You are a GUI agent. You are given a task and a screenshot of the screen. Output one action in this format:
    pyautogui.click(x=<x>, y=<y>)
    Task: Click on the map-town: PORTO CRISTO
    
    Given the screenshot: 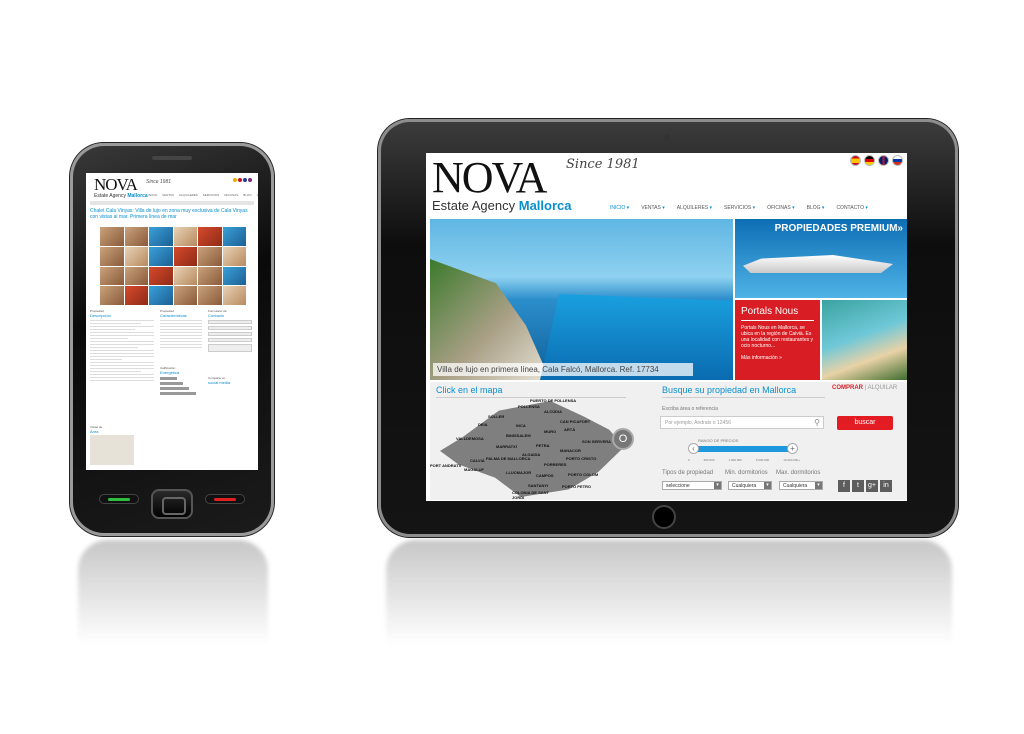 What is the action you would take?
    pyautogui.click(x=581, y=458)
    